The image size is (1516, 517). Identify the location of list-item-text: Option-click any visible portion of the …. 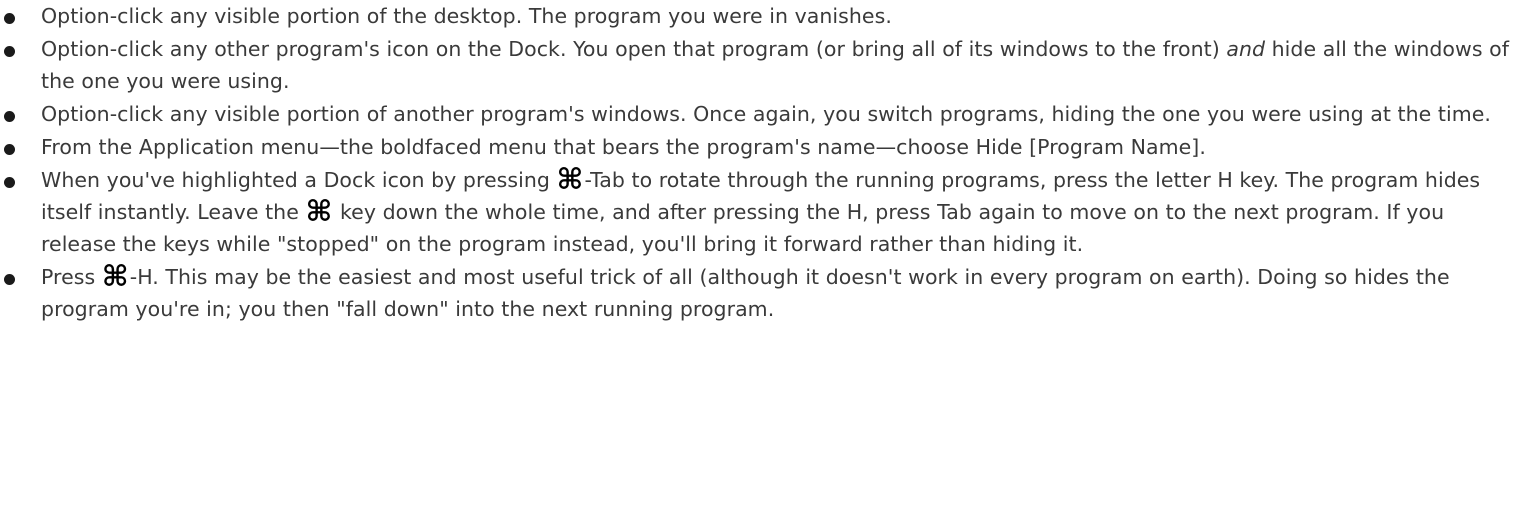
(466, 16).